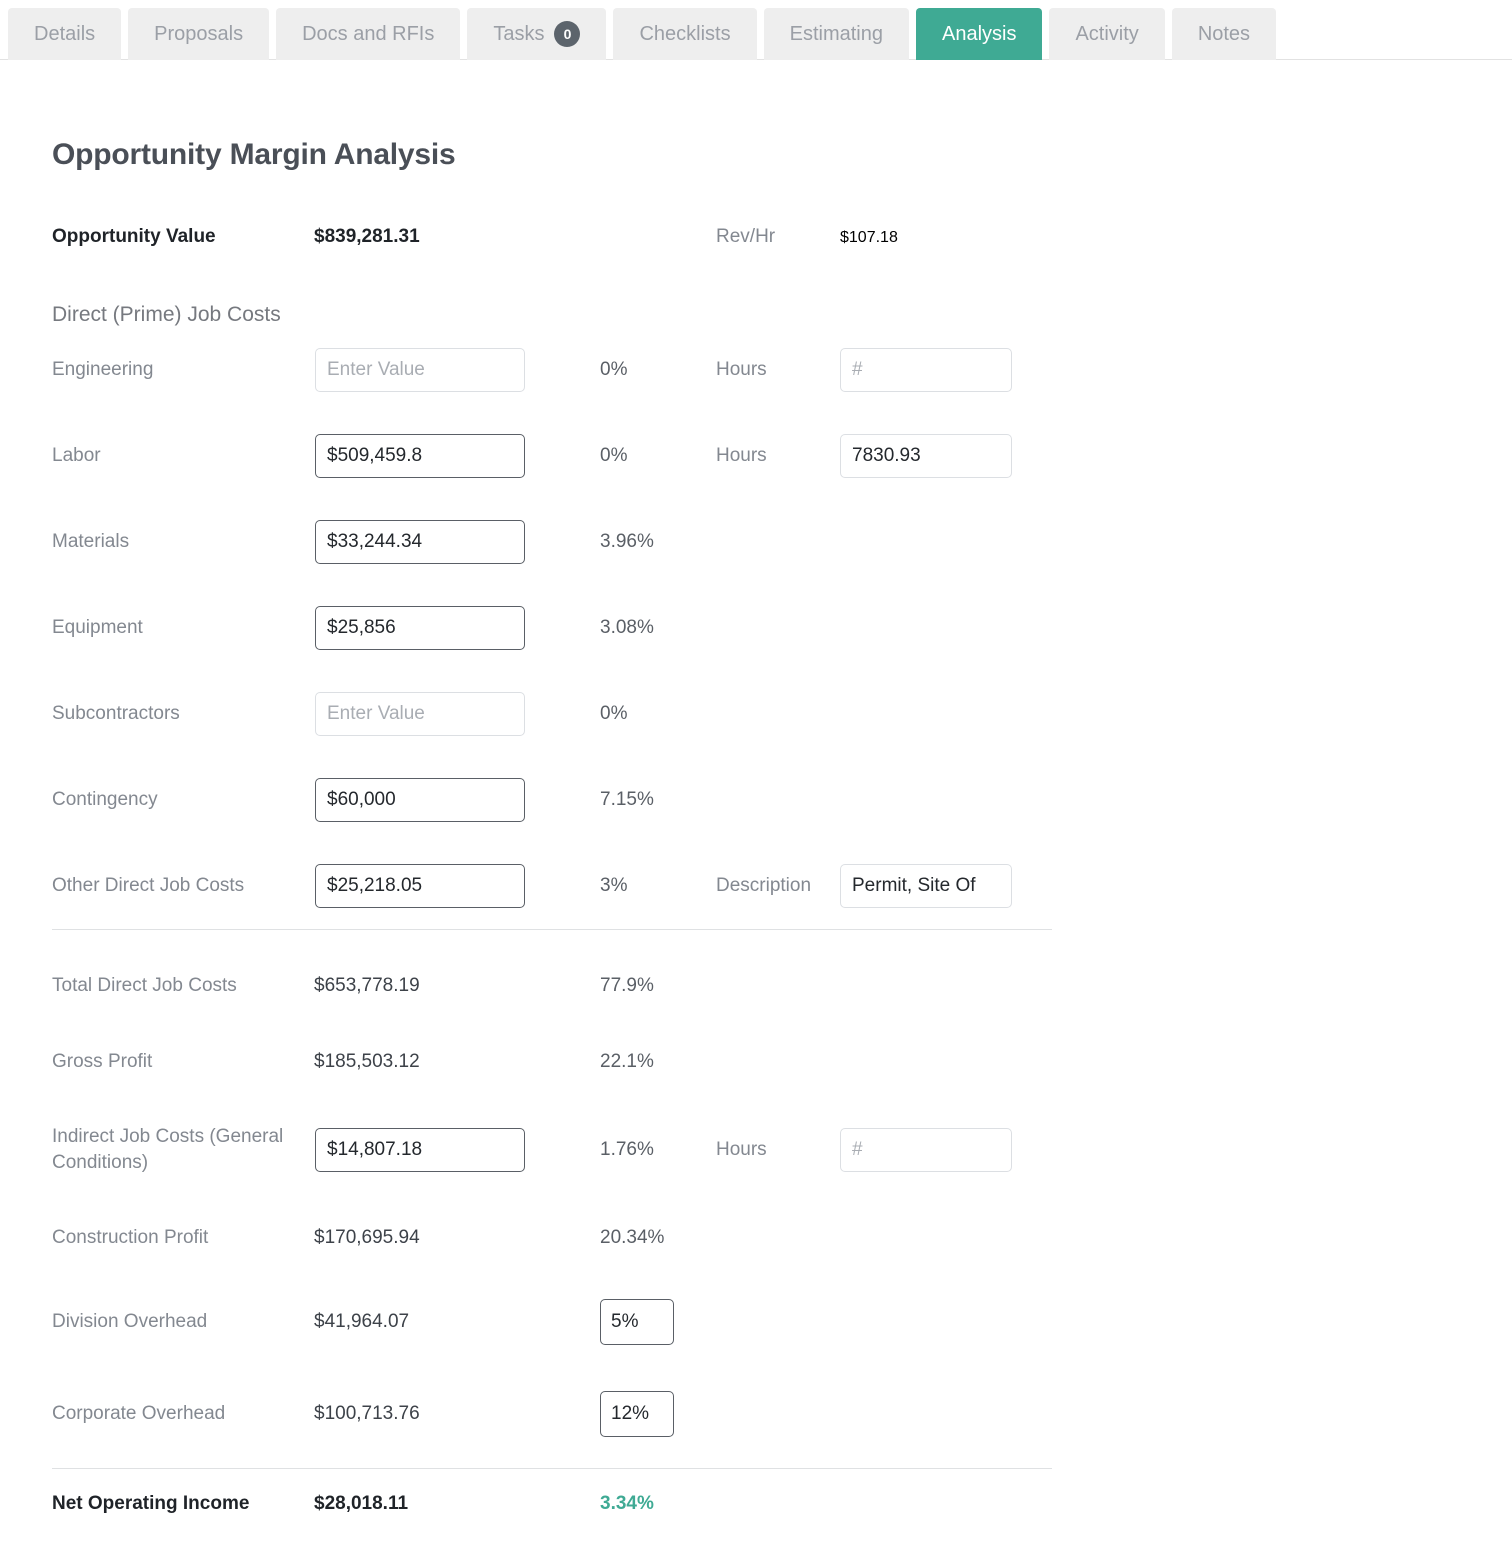 The image size is (1512, 1552). What do you see at coordinates (552, 1238) in the screenshot?
I see `row-construction-profit: Construction Profit $170,695.94 20.34%` at bounding box center [552, 1238].